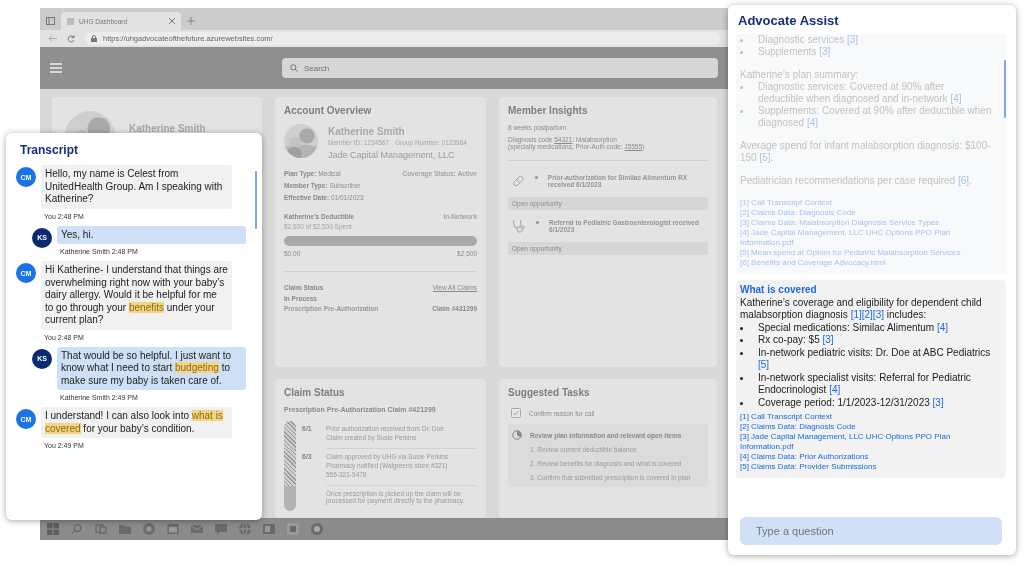 The image size is (1024, 566). What do you see at coordinates (172, 21) in the screenshot?
I see `close-icon` at bounding box center [172, 21].